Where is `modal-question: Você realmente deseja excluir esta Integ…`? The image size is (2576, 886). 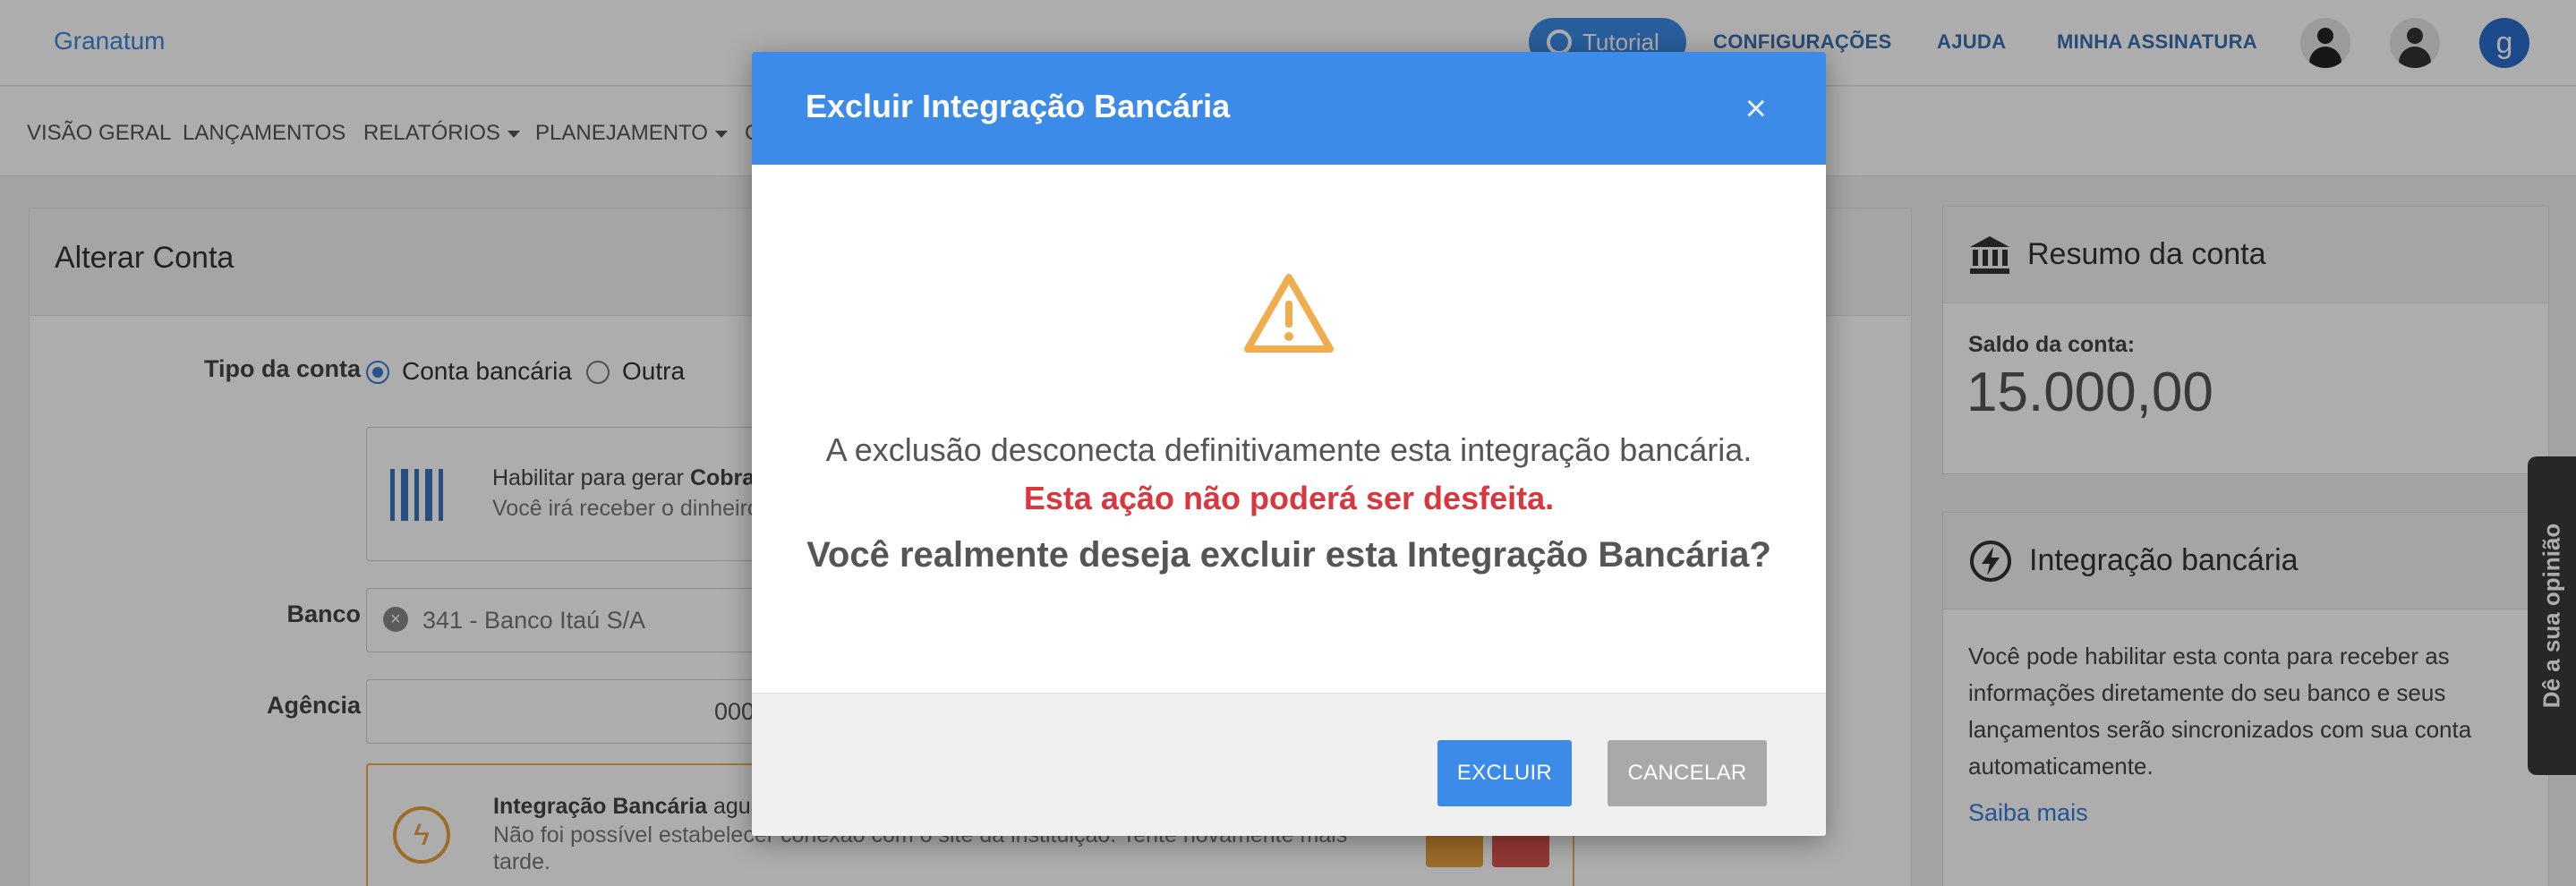
modal-question: Você realmente deseja excluir esta Integ… is located at coordinates (1288, 555).